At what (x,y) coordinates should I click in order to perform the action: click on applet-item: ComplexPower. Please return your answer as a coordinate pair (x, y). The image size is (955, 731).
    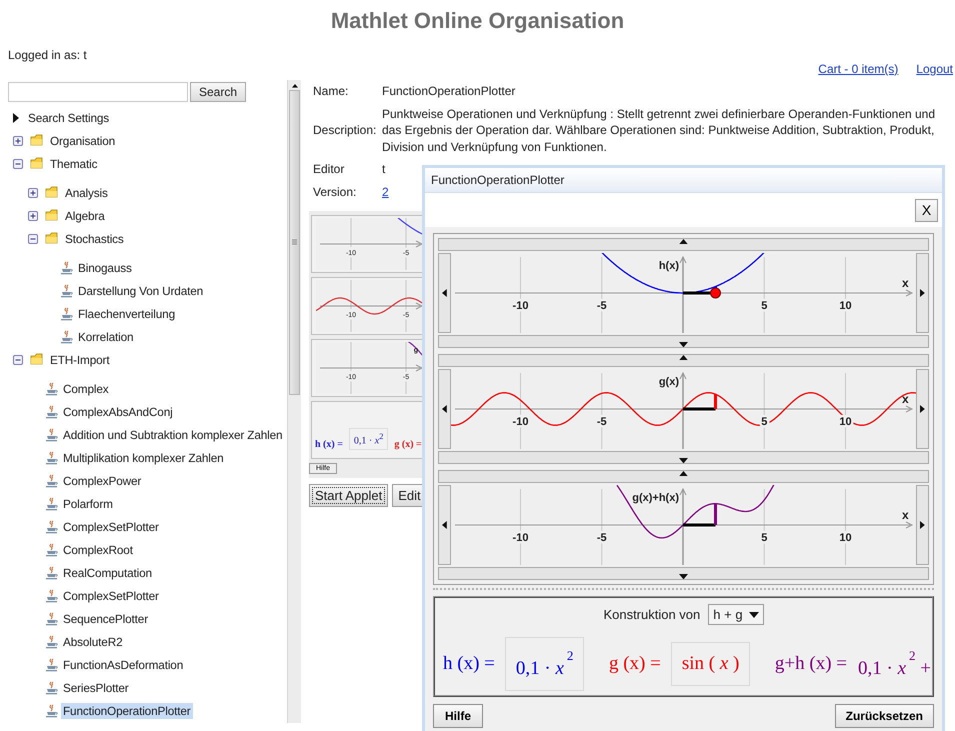
    Looking at the image, I should click on (102, 480).